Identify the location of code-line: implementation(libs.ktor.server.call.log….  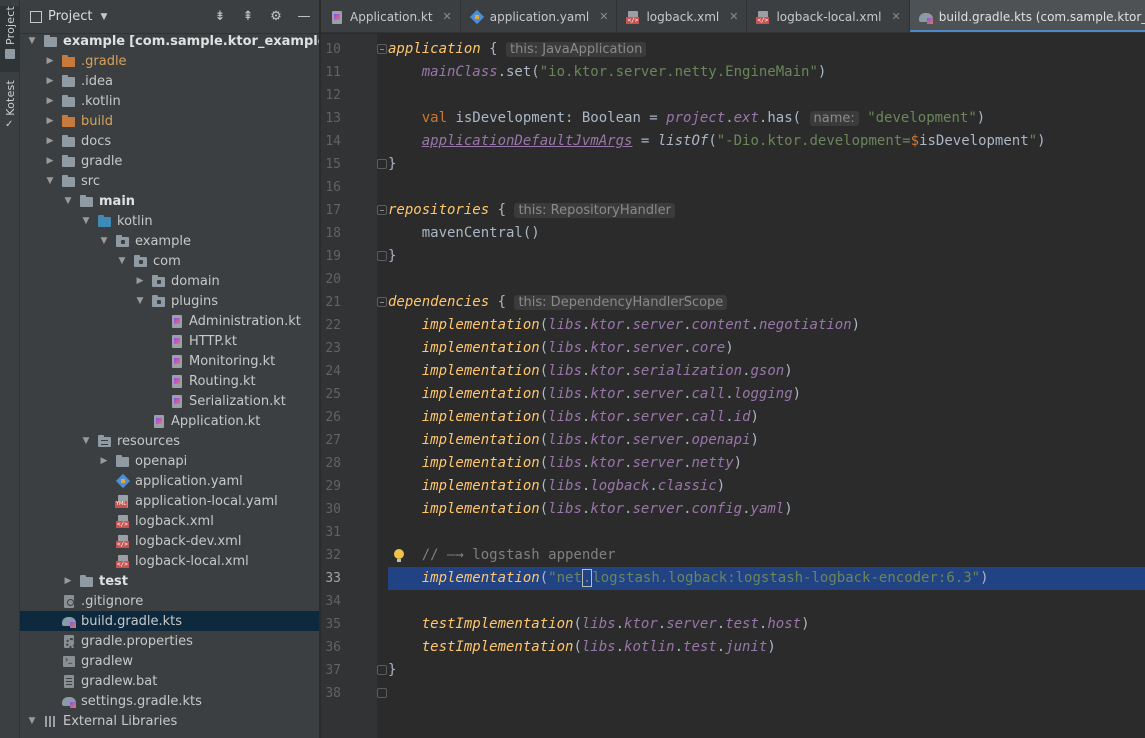
(766, 394).